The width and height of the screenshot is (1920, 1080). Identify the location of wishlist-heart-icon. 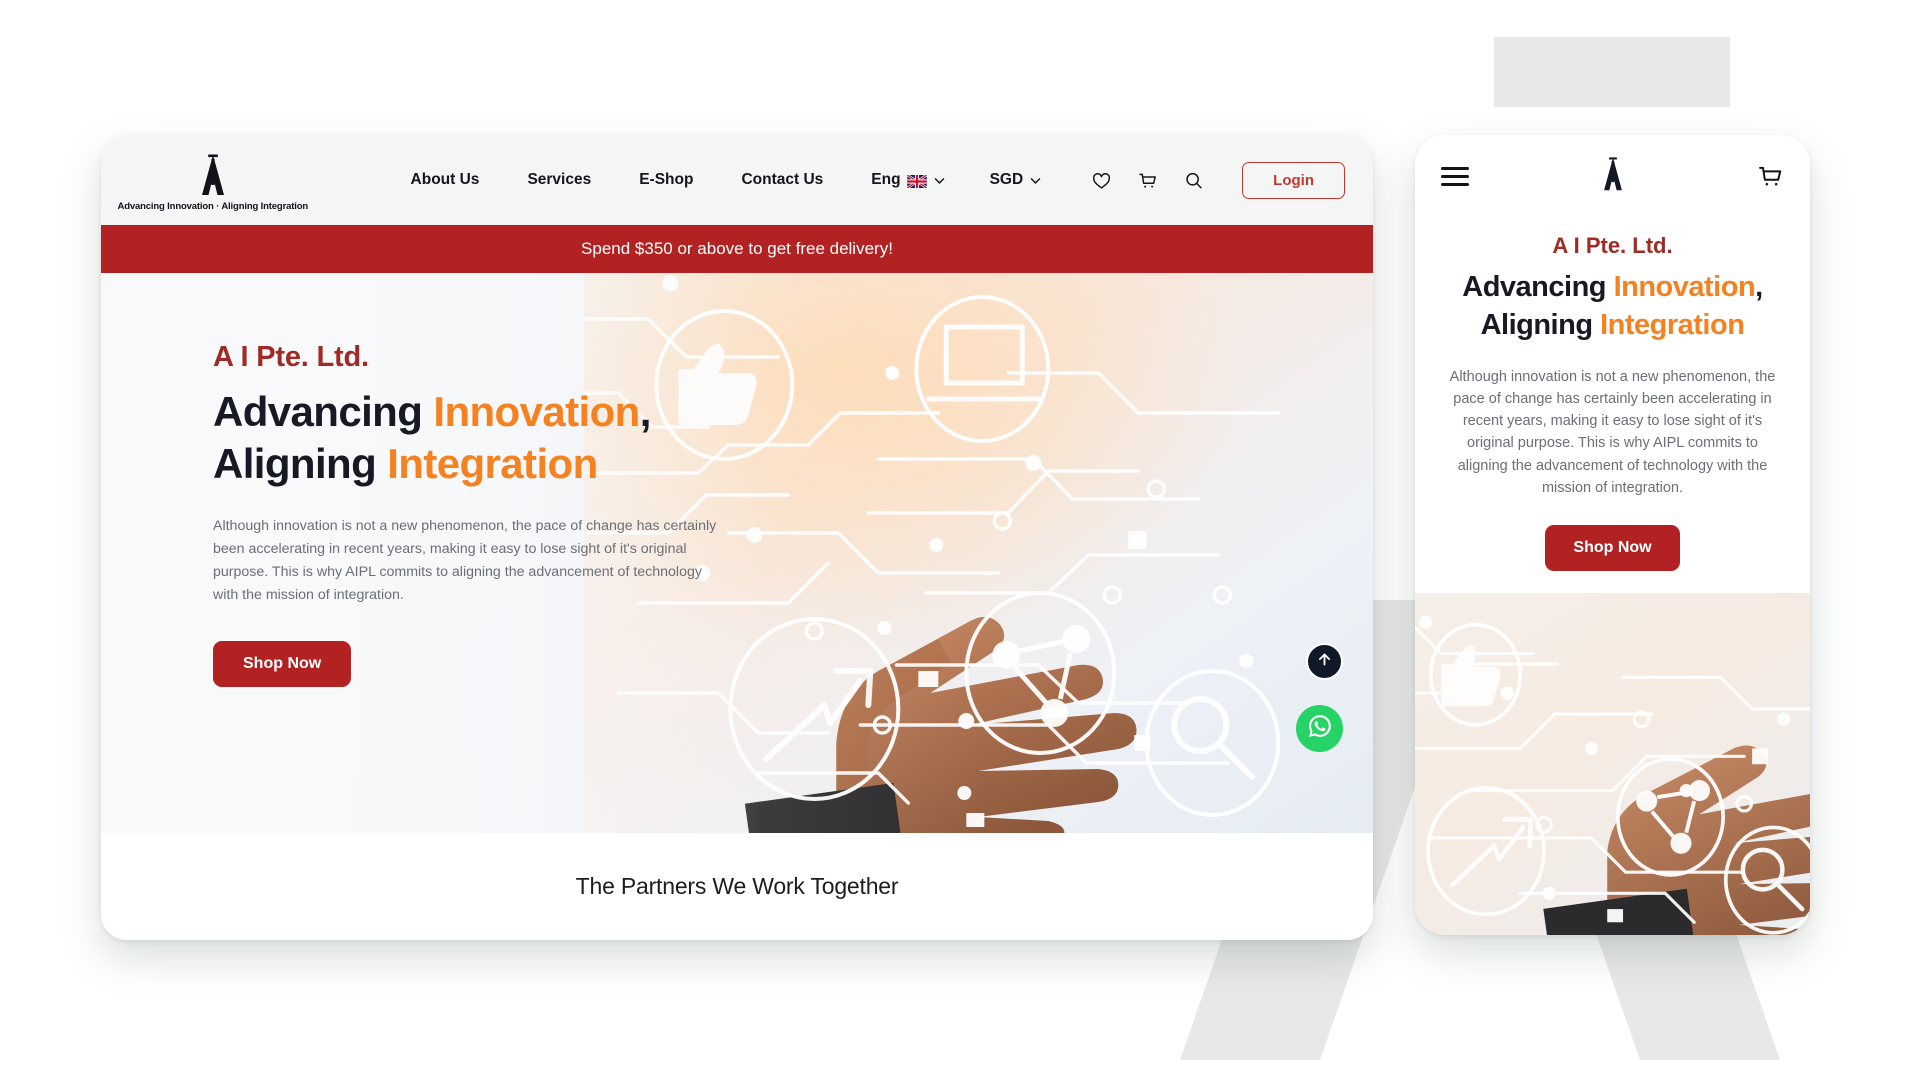
(1101, 180).